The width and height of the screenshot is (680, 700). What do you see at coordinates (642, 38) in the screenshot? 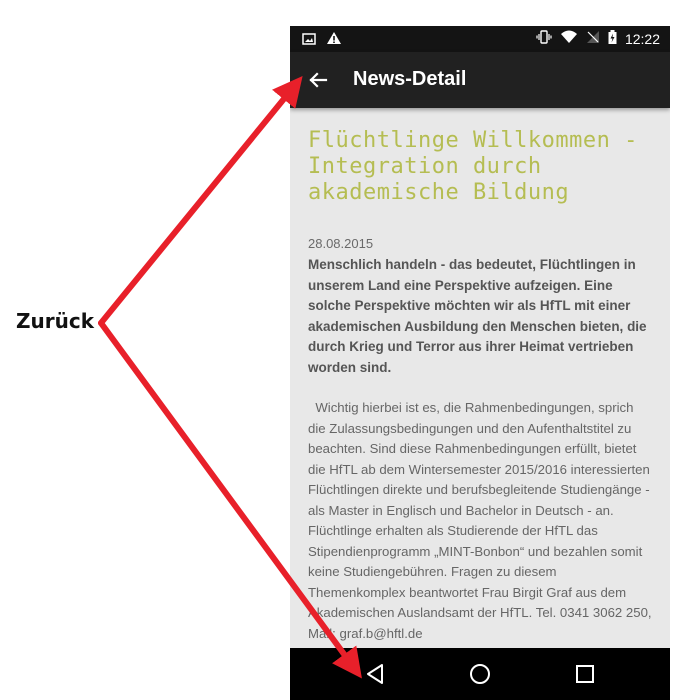
I see `status-time: 12:22` at bounding box center [642, 38].